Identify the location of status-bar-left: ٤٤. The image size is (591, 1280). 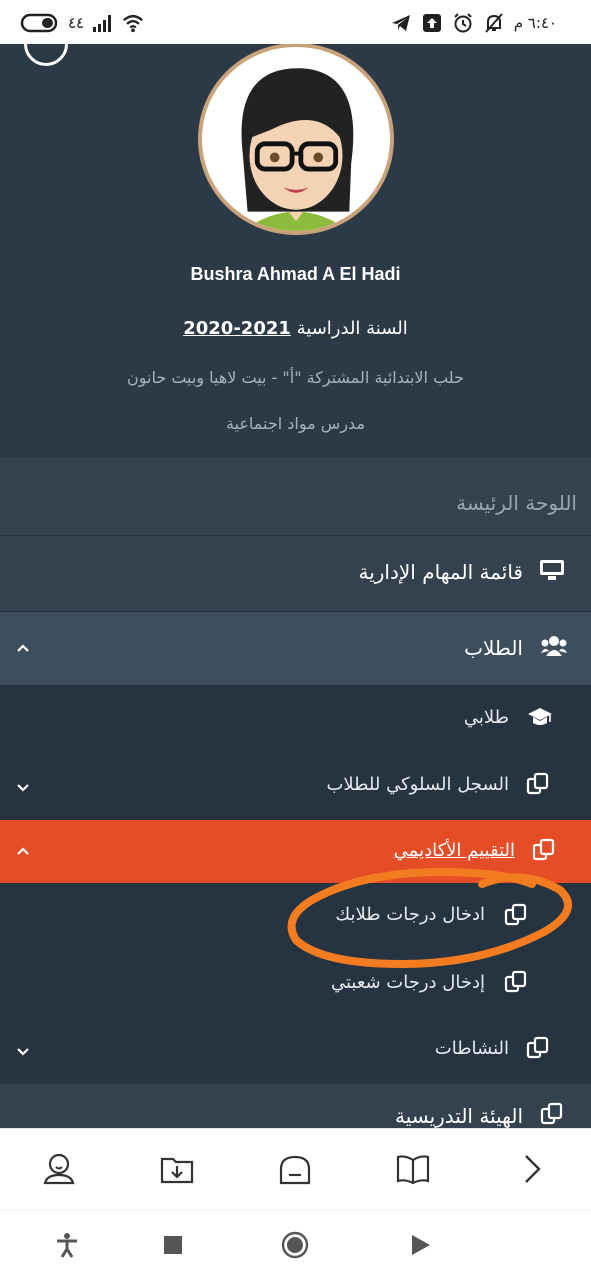
(52, 23).